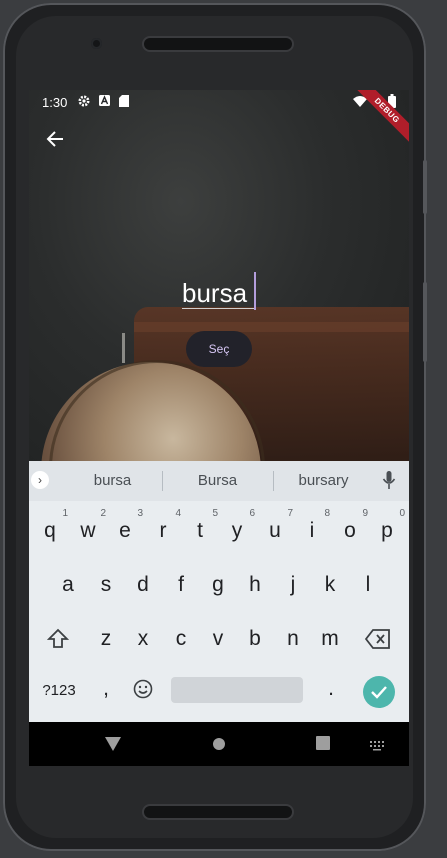 The width and height of the screenshot is (447, 858). I want to click on emoji-icon, so click(143, 689).